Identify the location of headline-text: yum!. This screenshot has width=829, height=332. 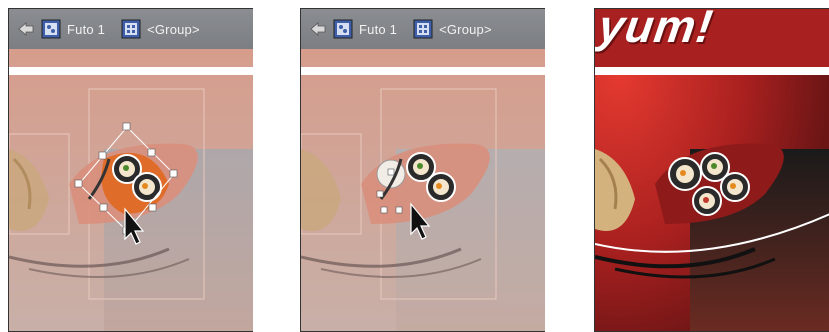
(656, 30).